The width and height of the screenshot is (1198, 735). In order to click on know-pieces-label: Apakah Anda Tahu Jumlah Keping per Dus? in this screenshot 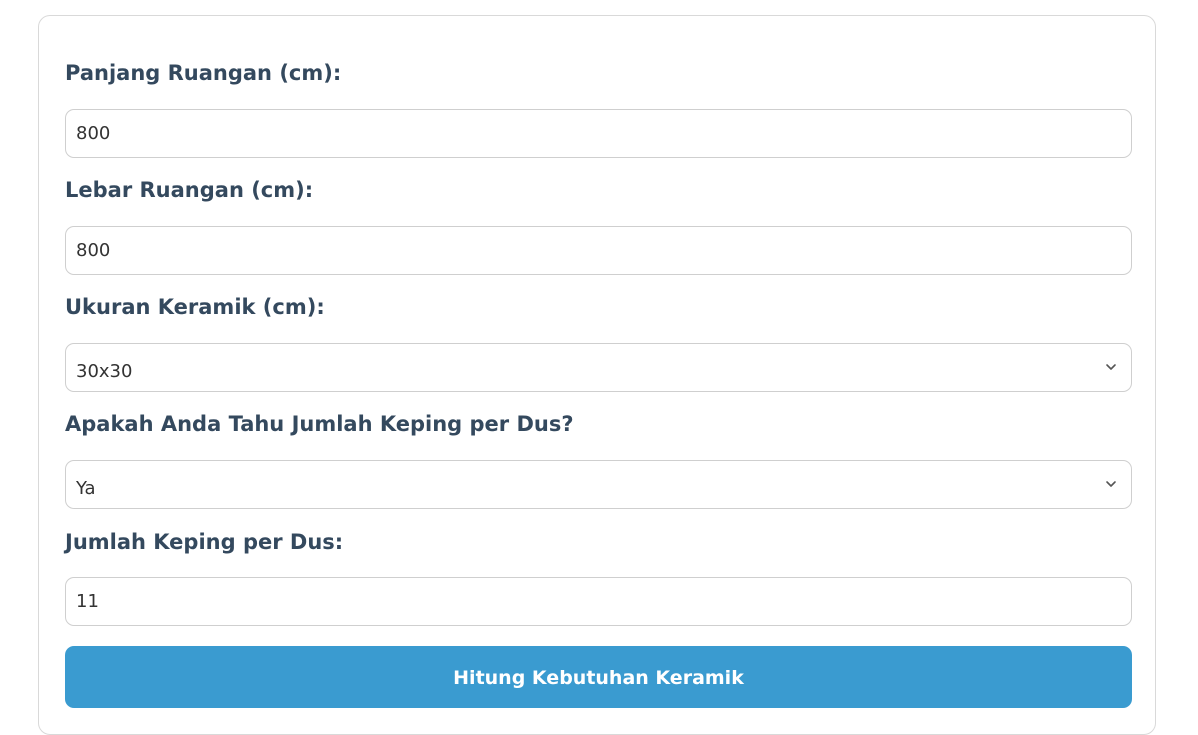, I will do `click(319, 424)`.